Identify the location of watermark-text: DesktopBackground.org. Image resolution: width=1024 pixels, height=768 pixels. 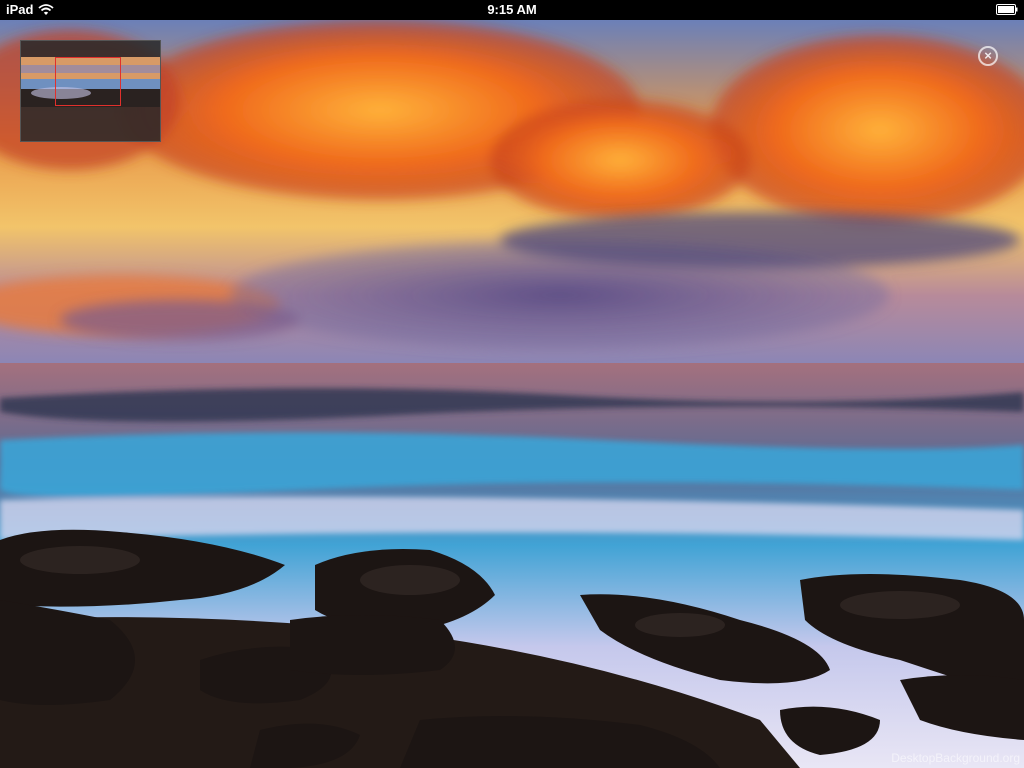
(955, 758).